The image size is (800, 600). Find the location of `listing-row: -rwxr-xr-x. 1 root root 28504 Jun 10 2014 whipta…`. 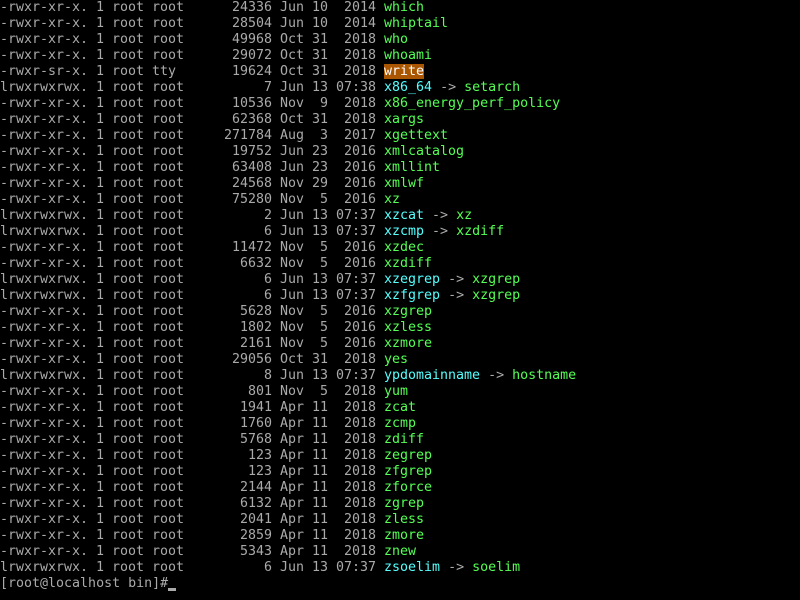

listing-row: -rwxr-xr-x. 1 root root 28504 Jun 10 2014 whipta… is located at coordinates (400, 24).